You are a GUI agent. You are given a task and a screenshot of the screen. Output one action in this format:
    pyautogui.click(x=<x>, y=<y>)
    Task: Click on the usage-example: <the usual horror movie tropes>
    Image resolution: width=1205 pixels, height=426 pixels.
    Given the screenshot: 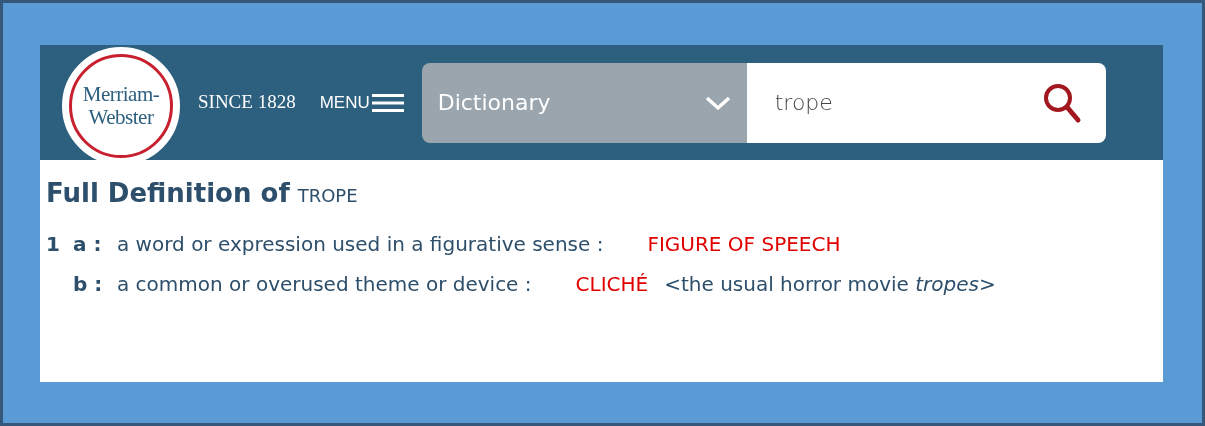 What is the action you would take?
    pyautogui.click(x=830, y=284)
    